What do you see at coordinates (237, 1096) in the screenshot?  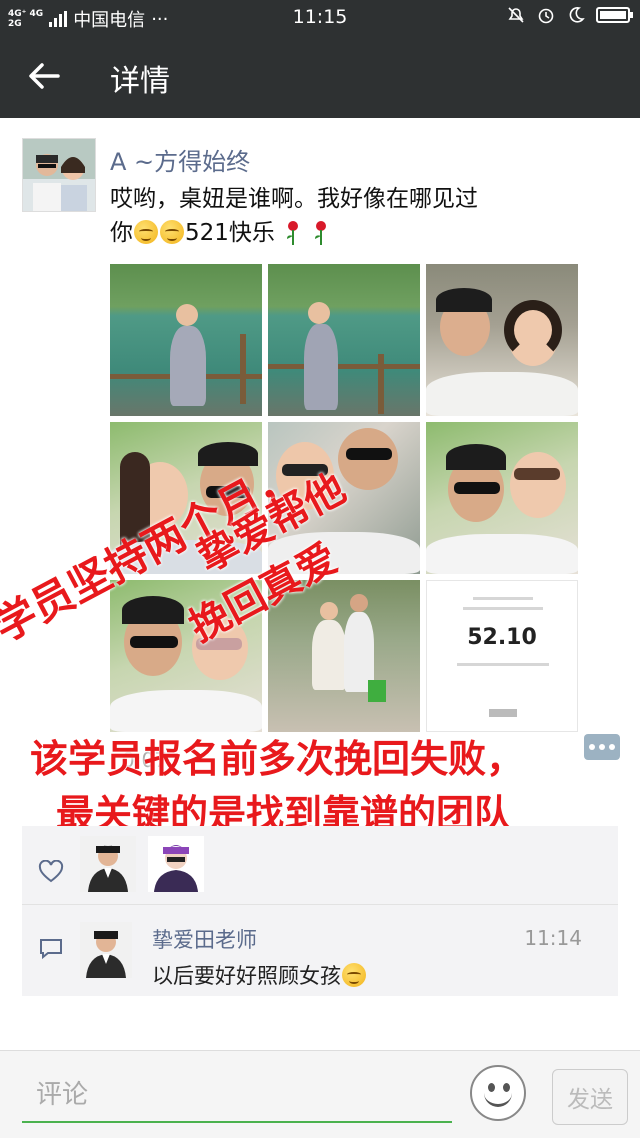 I see `comment-input` at bounding box center [237, 1096].